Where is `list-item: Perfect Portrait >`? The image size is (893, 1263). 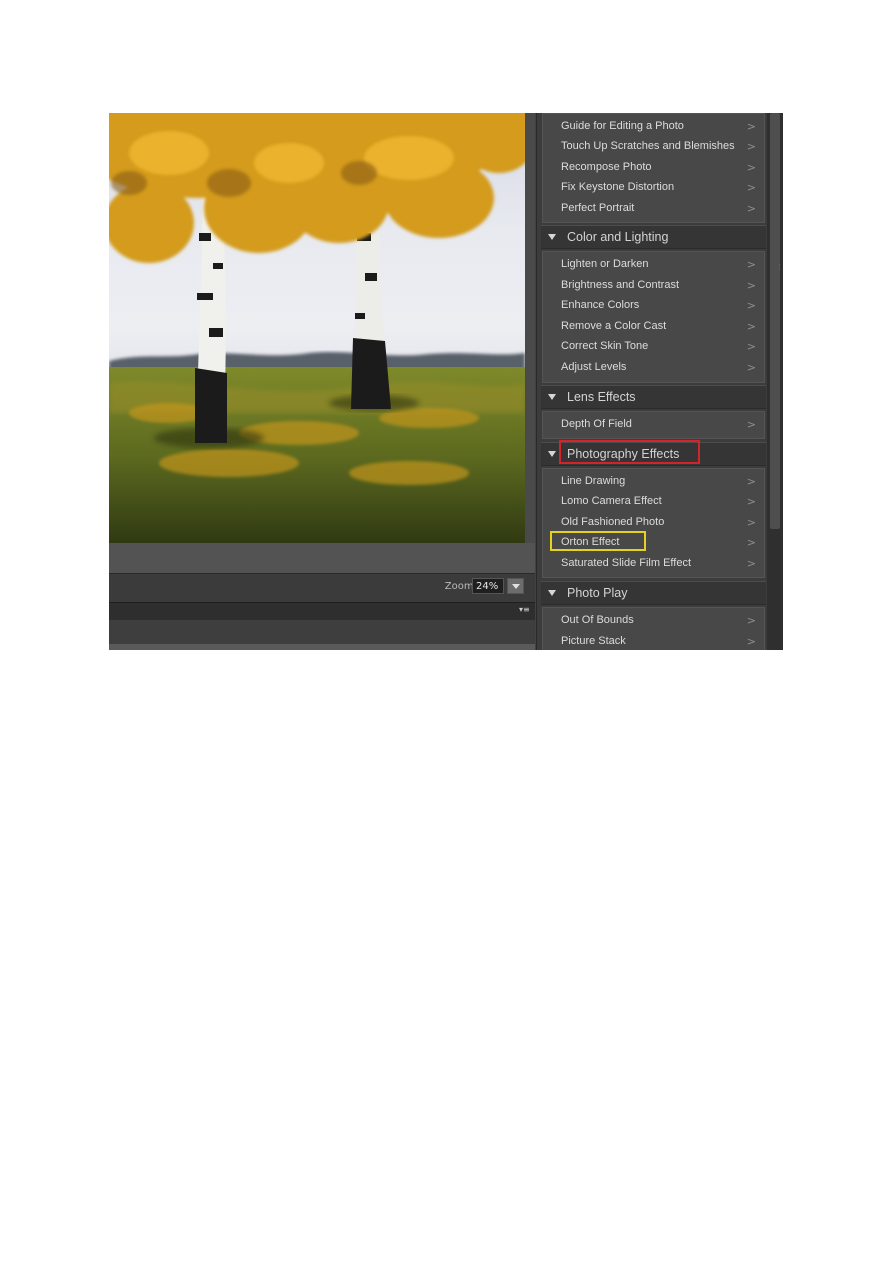 list-item: Perfect Portrait > is located at coordinates (653, 209).